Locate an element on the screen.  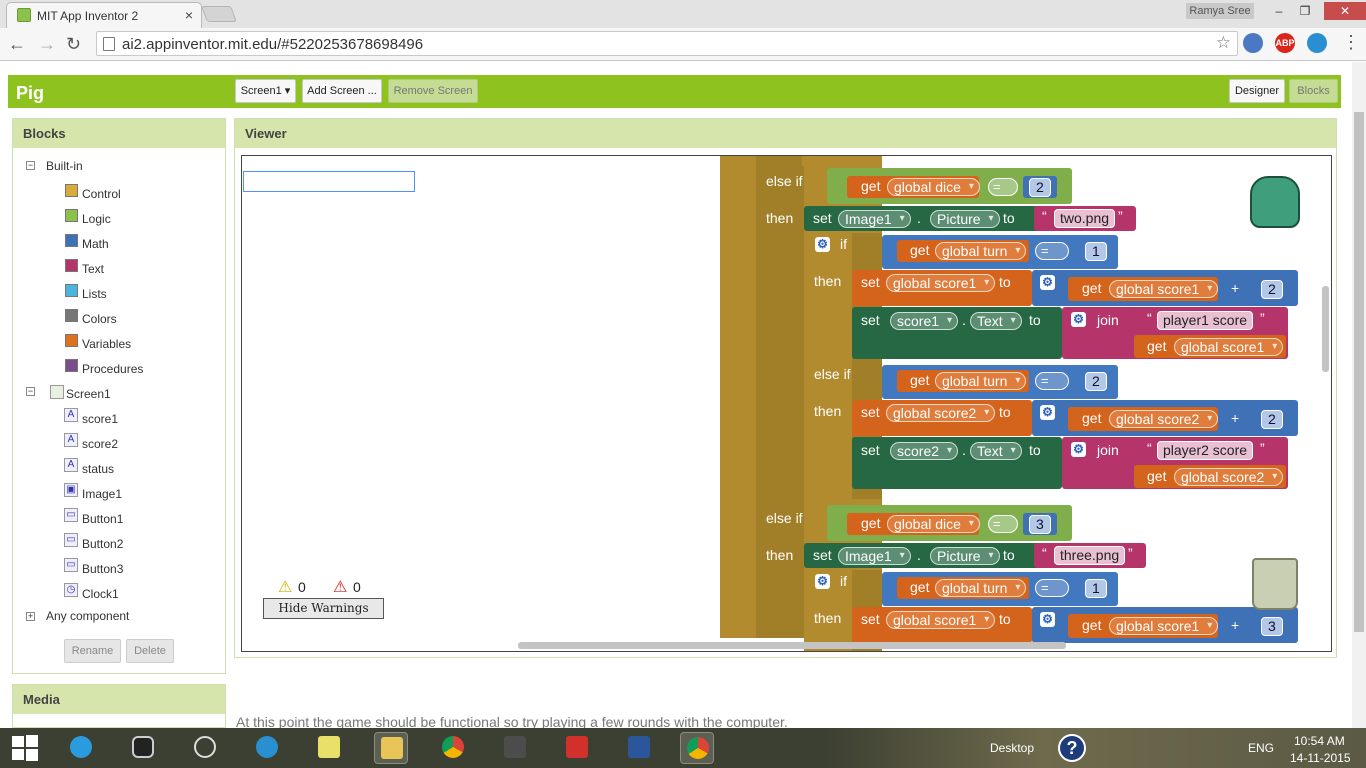
adblock-plus-icon: ABP is located at coordinates (1285, 43).